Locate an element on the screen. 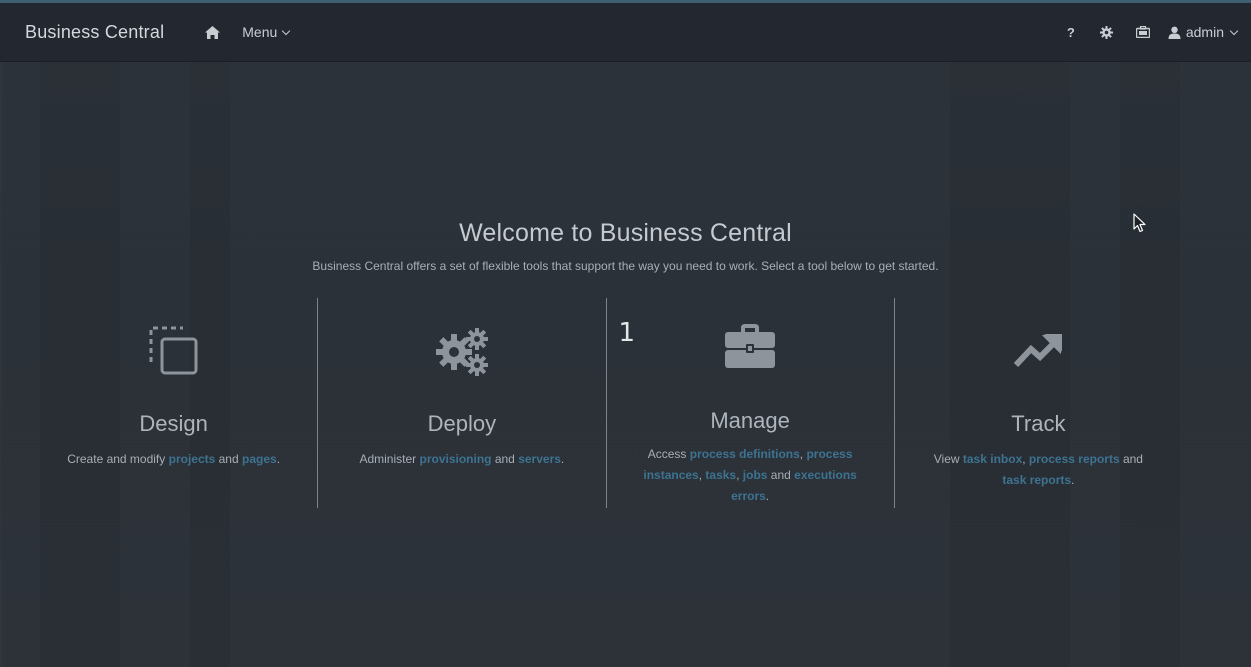 The image size is (1251, 667). design-icon is located at coordinates (174, 353).